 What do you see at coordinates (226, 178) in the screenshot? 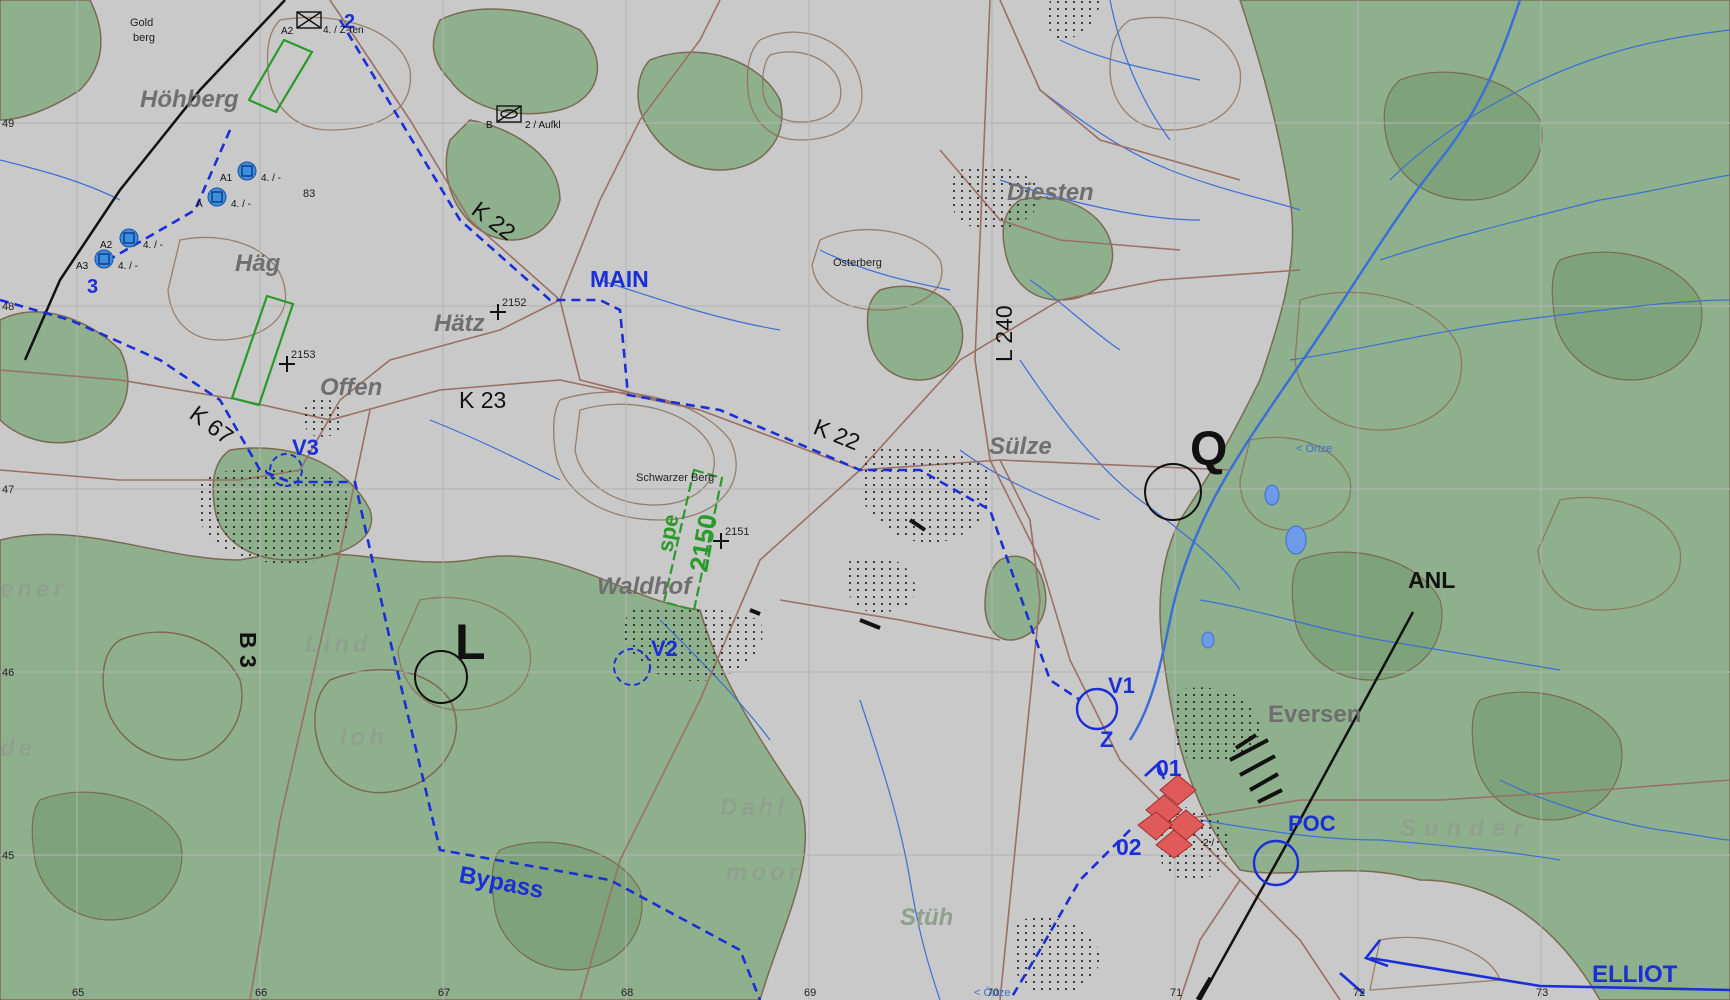
I see `unit-a1-prefix: A1` at bounding box center [226, 178].